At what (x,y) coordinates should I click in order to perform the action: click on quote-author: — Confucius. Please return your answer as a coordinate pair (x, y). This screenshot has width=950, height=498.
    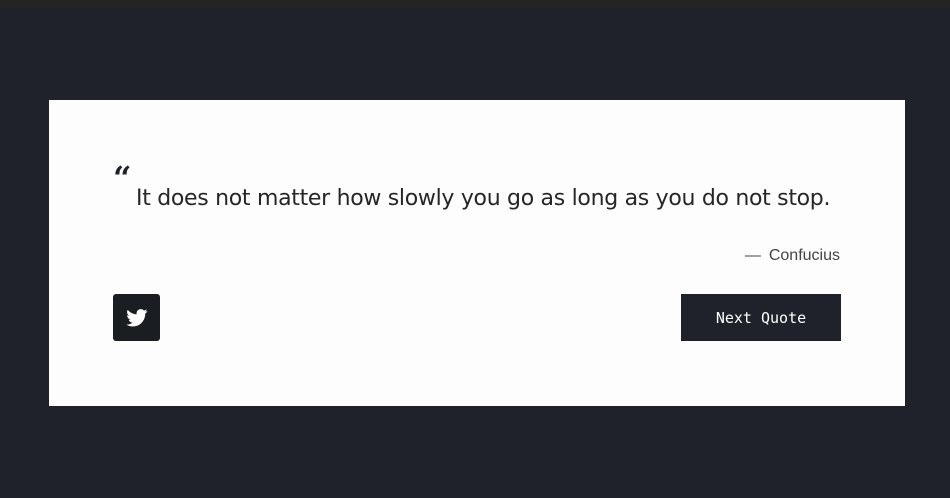
    Looking at the image, I should click on (792, 256).